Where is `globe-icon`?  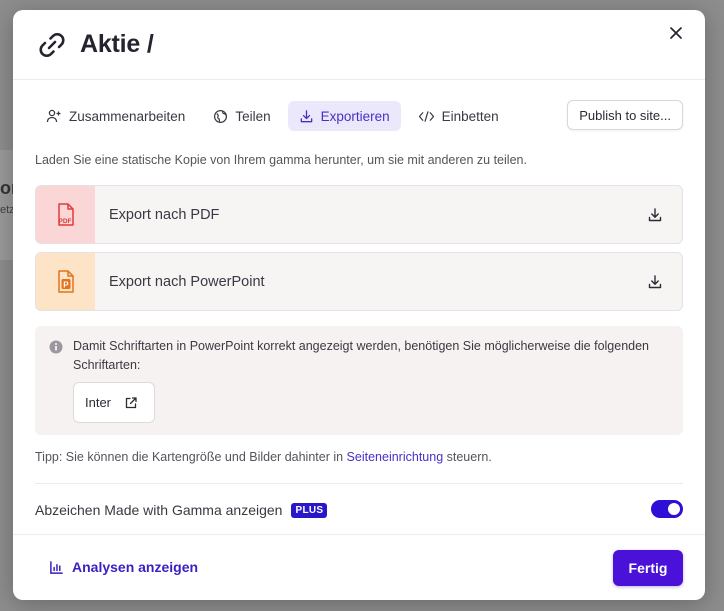 globe-icon is located at coordinates (221, 116).